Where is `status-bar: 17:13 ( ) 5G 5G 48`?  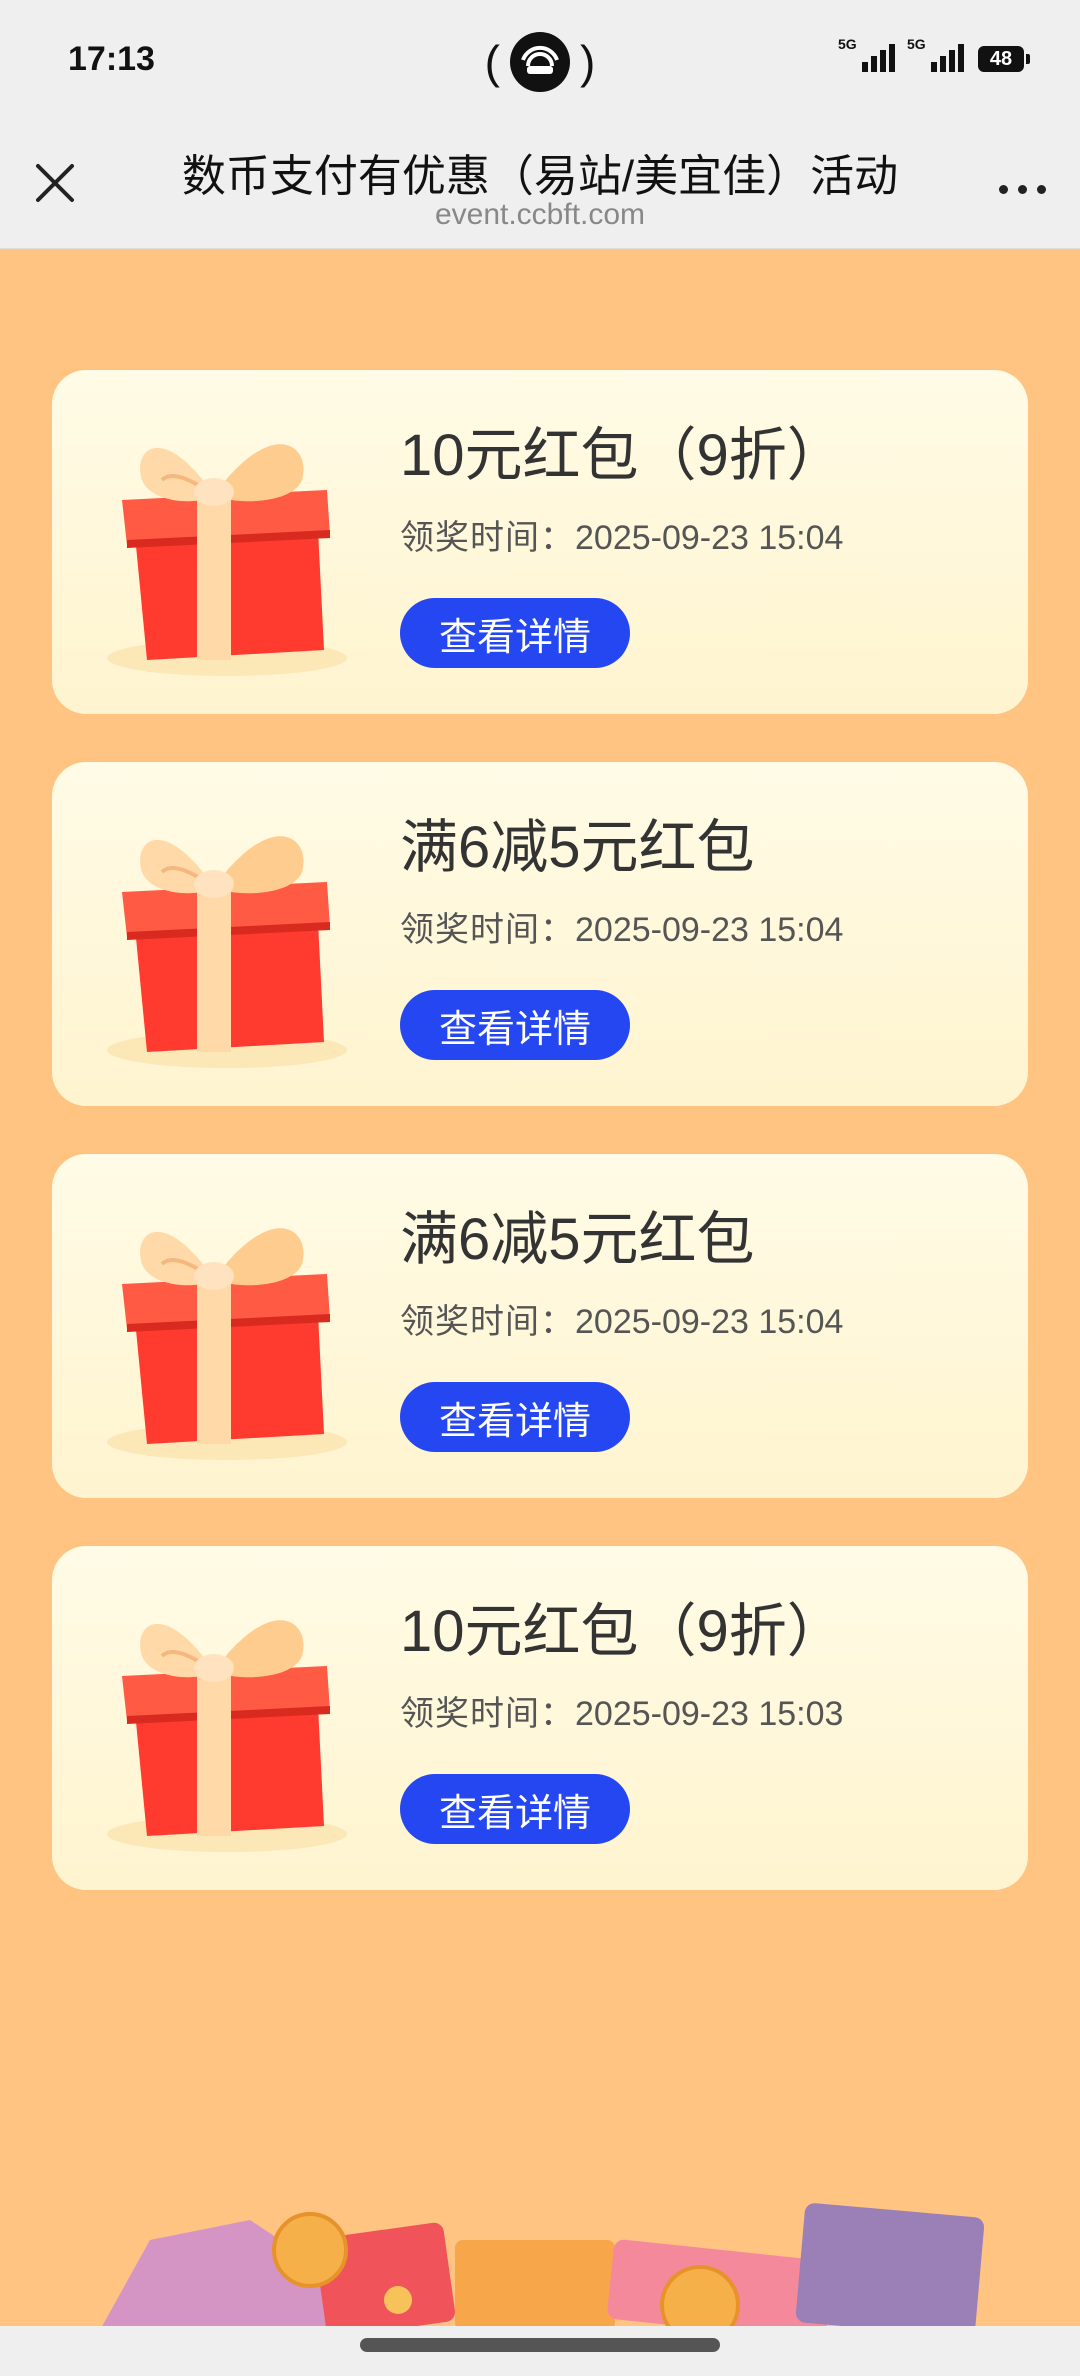
status-bar: 17:13 ( ) 5G 5G 48 is located at coordinates (540, 63).